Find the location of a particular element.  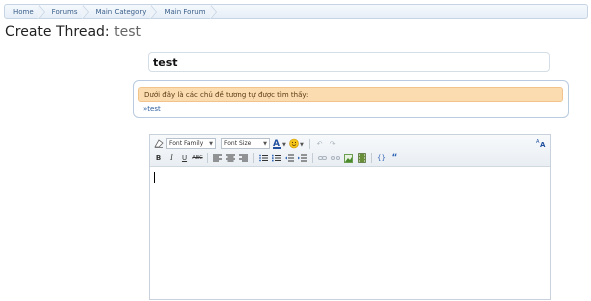

code-icon: {} is located at coordinates (381, 158).